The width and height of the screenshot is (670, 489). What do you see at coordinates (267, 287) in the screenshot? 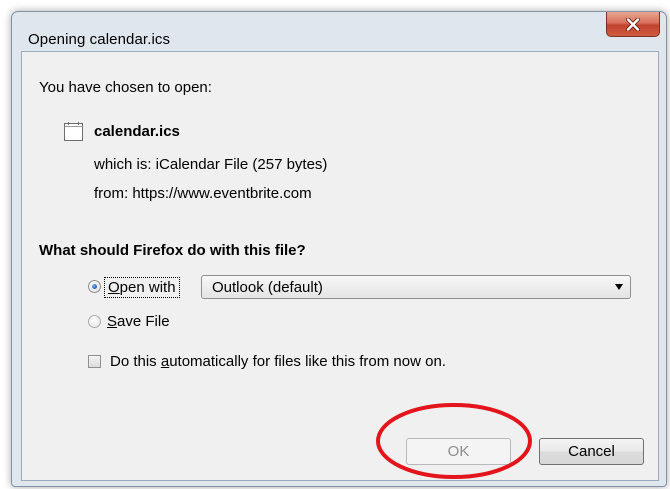
I see `application-select-value: Outlook (default)` at bounding box center [267, 287].